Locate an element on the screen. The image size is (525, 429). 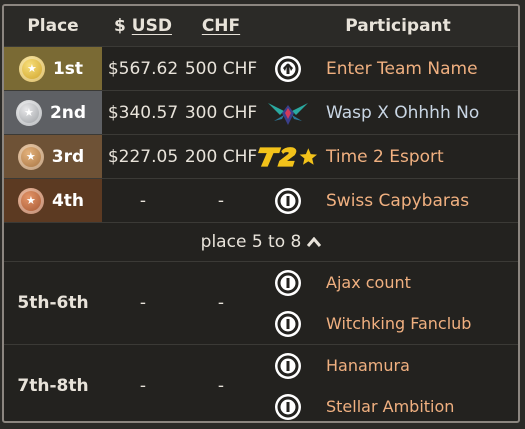
place-cell: ★ 3rd is located at coordinates (53, 156).